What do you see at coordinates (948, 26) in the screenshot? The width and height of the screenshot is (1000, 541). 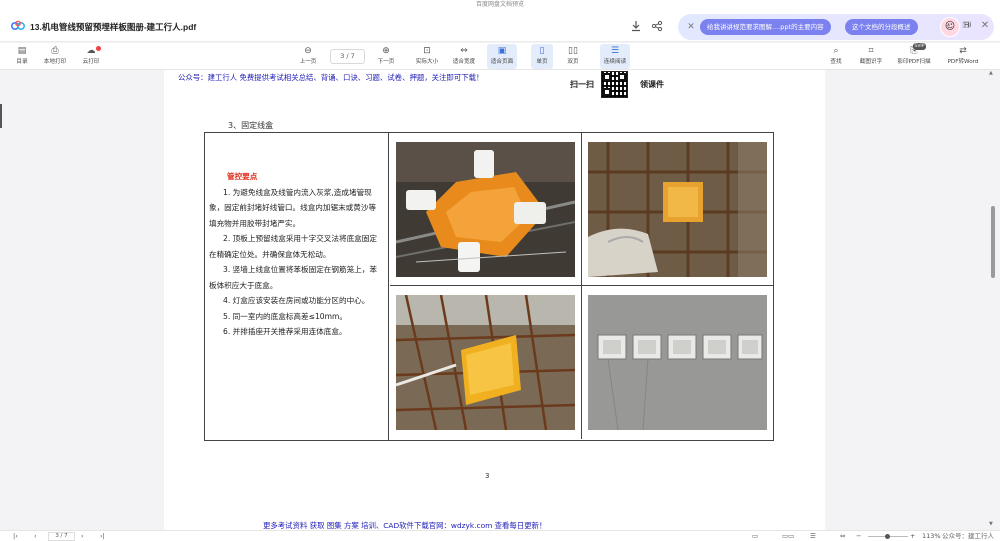 I see `minimize-icon: –` at bounding box center [948, 26].